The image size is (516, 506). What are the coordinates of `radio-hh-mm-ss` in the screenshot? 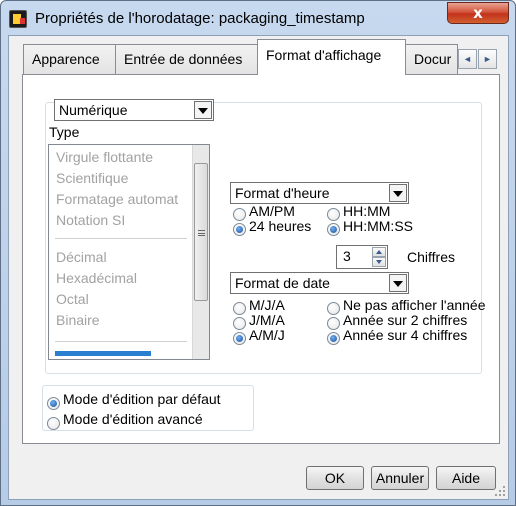 It's located at (333, 229).